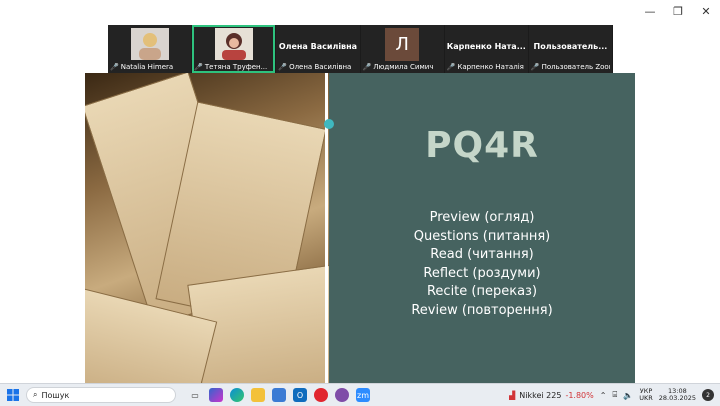 The image size is (720, 406). I want to click on start-button, so click(13, 395).